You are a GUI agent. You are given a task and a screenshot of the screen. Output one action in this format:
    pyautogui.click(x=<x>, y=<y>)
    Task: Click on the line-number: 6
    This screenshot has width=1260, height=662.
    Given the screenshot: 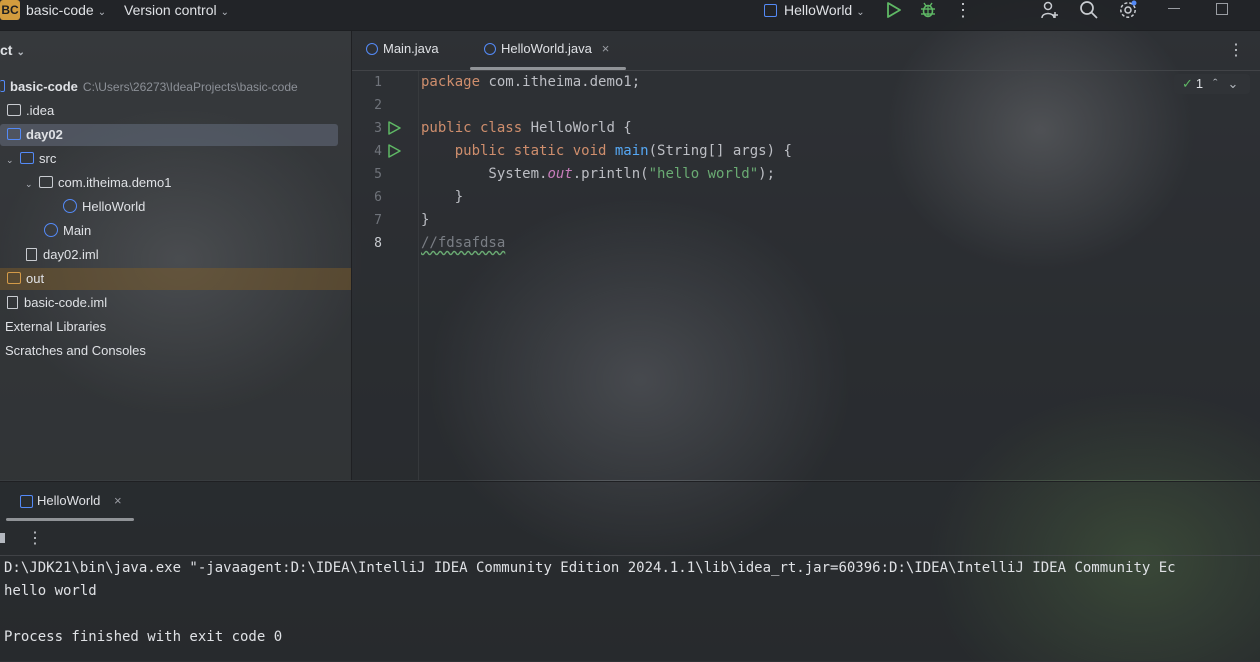 What is the action you would take?
    pyautogui.click(x=378, y=197)
    